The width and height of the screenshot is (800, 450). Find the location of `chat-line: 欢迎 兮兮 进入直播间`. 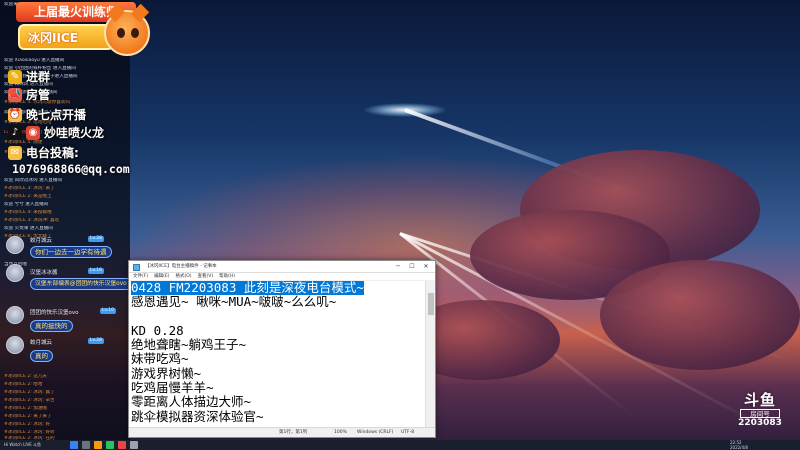

chat-line: 欢迎 兮兮 进入直播间 is located at coordinates (26, 204).